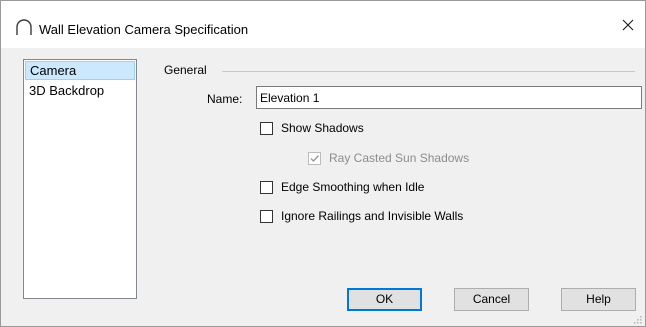 This screenshot has height=327, width=646. What do you see at coordinates (266, 128) in the screenshot?
I see `show-shadows-checkbox` at bounding box center [266, 128].